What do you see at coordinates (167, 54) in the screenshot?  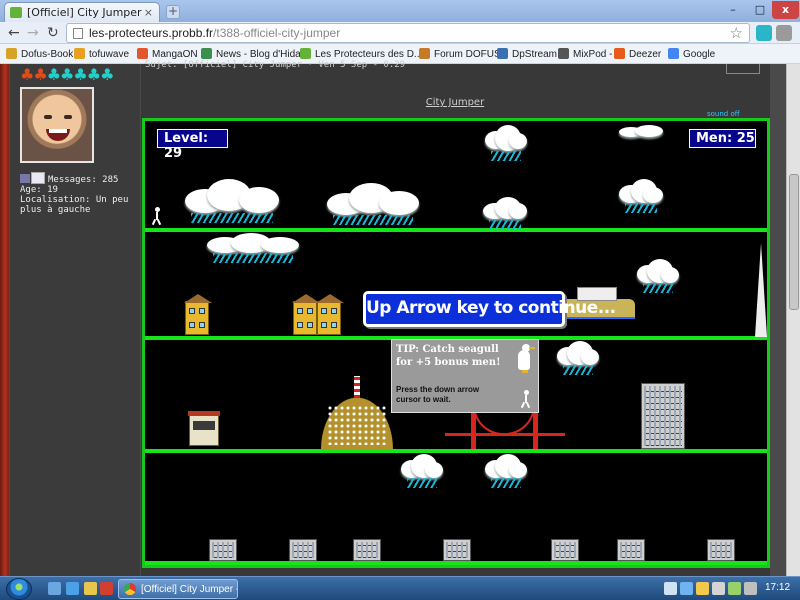 I see `bookmark-mangaon: MangaON` at bounding box center [167, 54].